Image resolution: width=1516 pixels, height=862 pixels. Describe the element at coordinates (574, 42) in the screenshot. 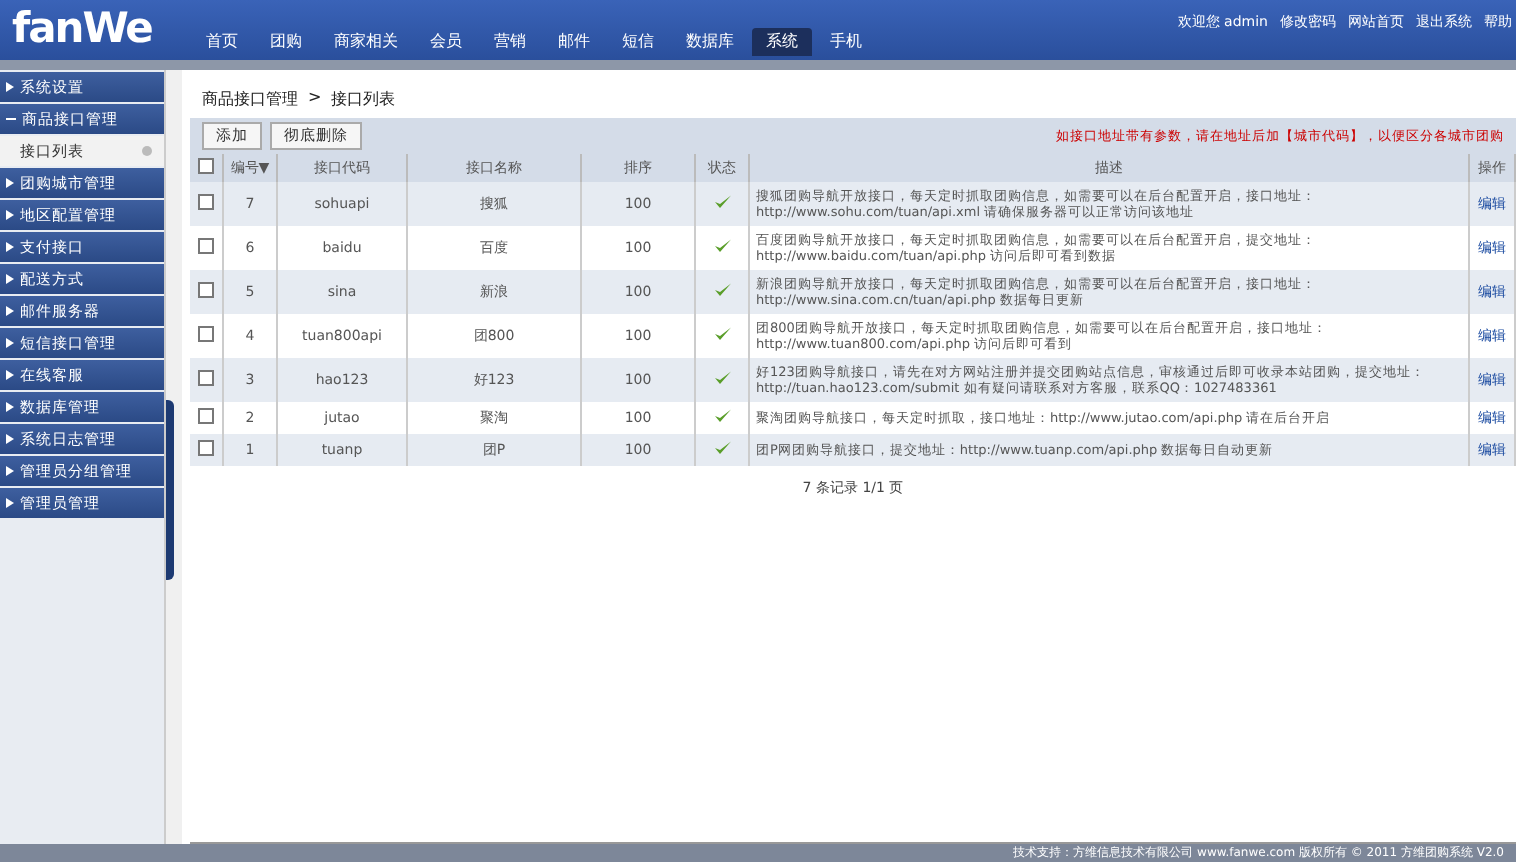

I see `nav-tab: 邮件` at that location.